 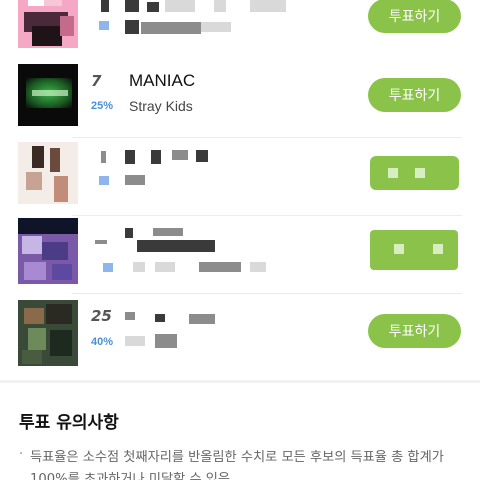 What do you see at coordinates (102, 342) in the screenshot?
I see `percent-label: 40%` at bounding box center [102, 342].